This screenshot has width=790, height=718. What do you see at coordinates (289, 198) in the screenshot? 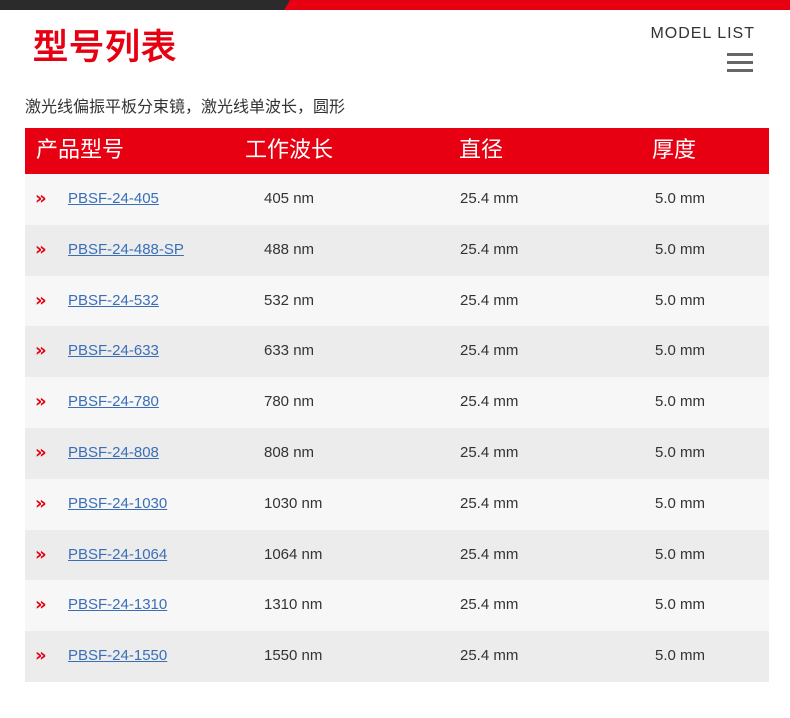
I see `wavelength-cell: 405 nm` at bounding box center [289, 198].